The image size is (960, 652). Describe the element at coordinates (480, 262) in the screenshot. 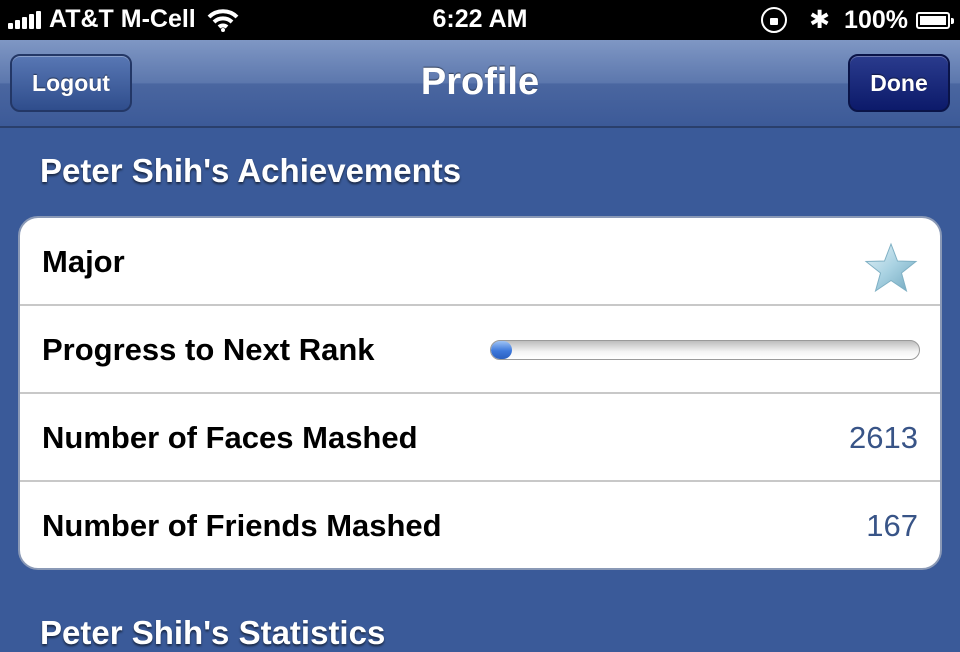

I see `rank-row: Major` at that location.